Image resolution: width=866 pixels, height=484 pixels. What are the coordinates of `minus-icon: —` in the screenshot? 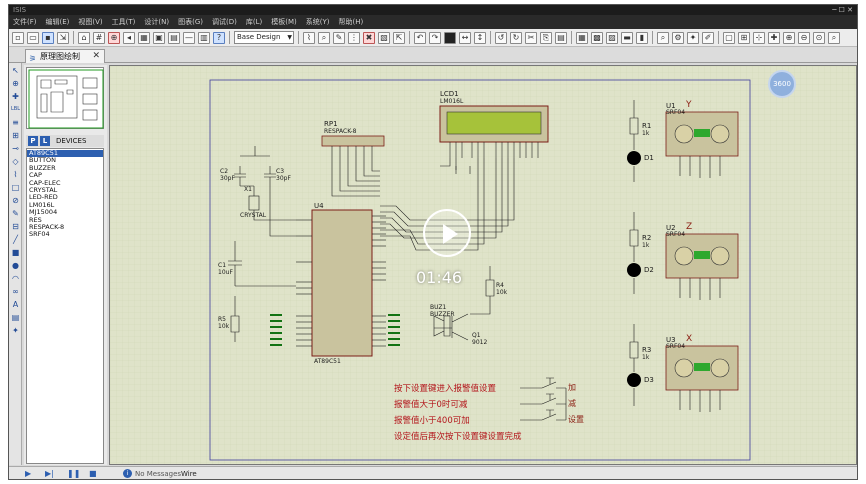 It's located at (189, 37).